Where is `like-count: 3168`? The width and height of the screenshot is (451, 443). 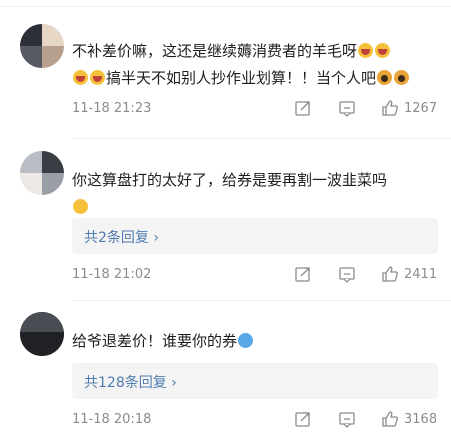
like-count: 3168 is located at coordinates (421, 419).